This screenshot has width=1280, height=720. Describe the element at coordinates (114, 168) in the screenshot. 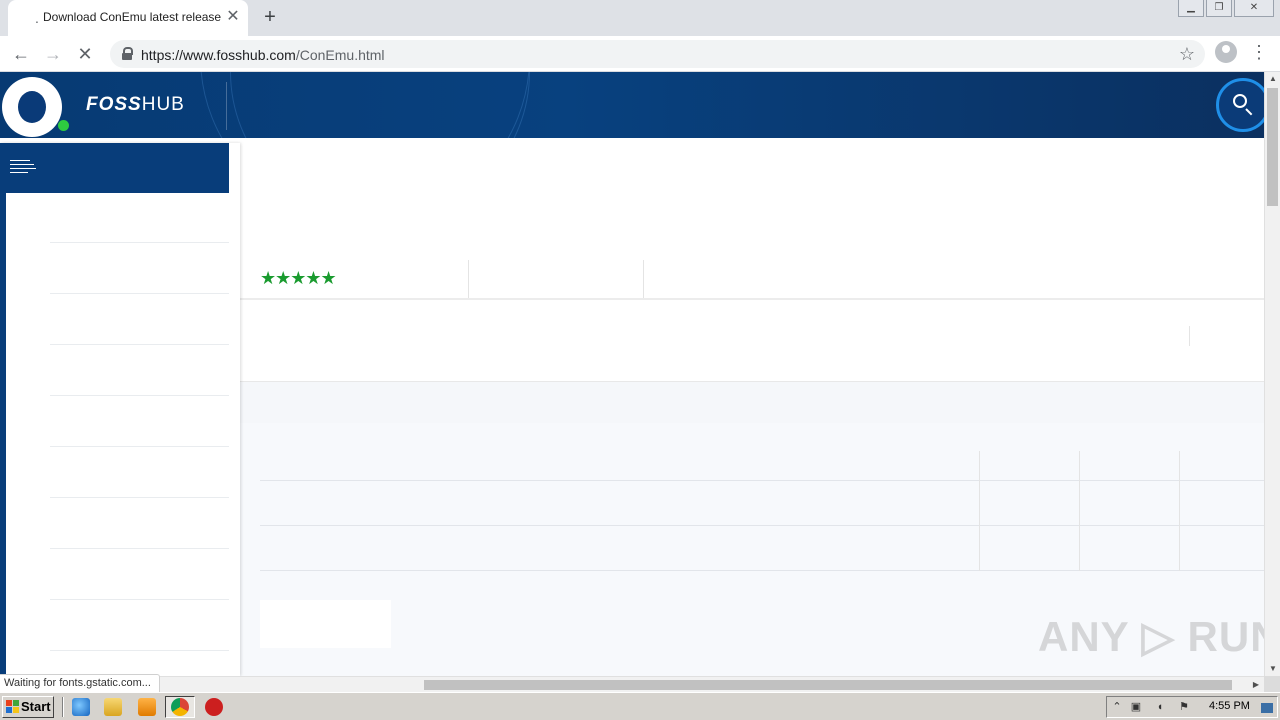

I see `side-menu-header` at that location.